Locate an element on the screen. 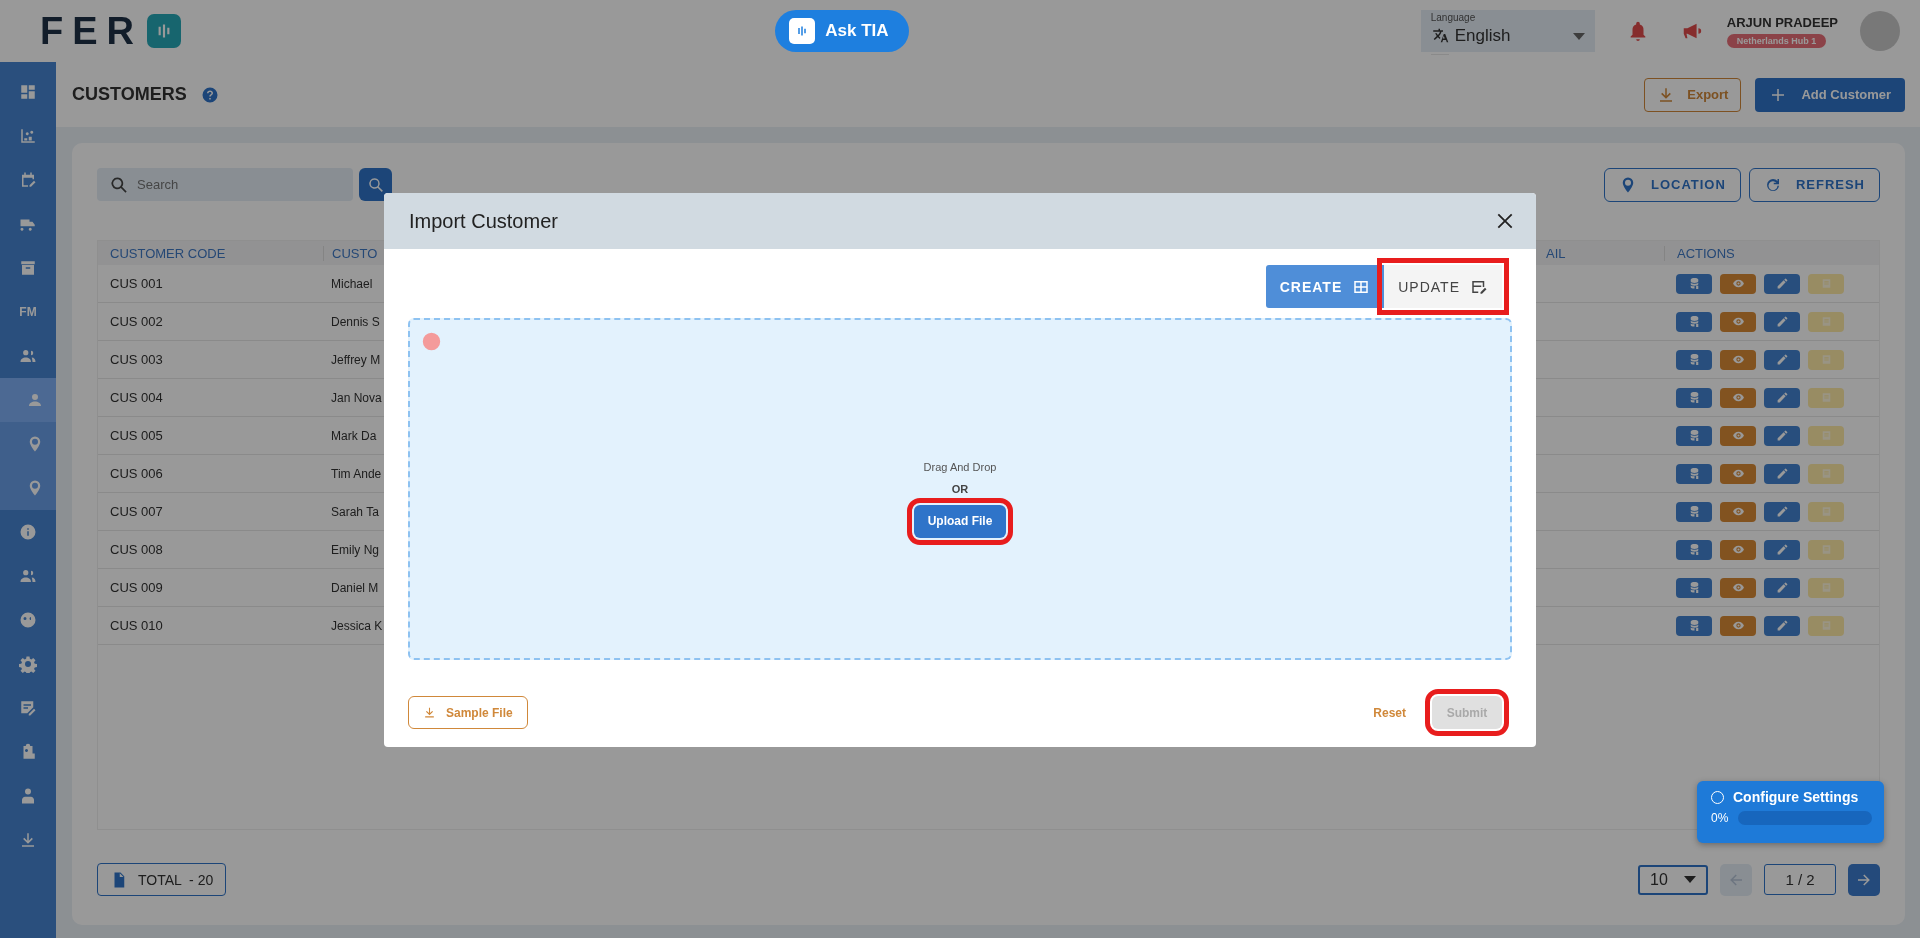 This screenshot has width=1920, height=938. table-cell-text: CUS 005 is located at coordinates (136, 435).